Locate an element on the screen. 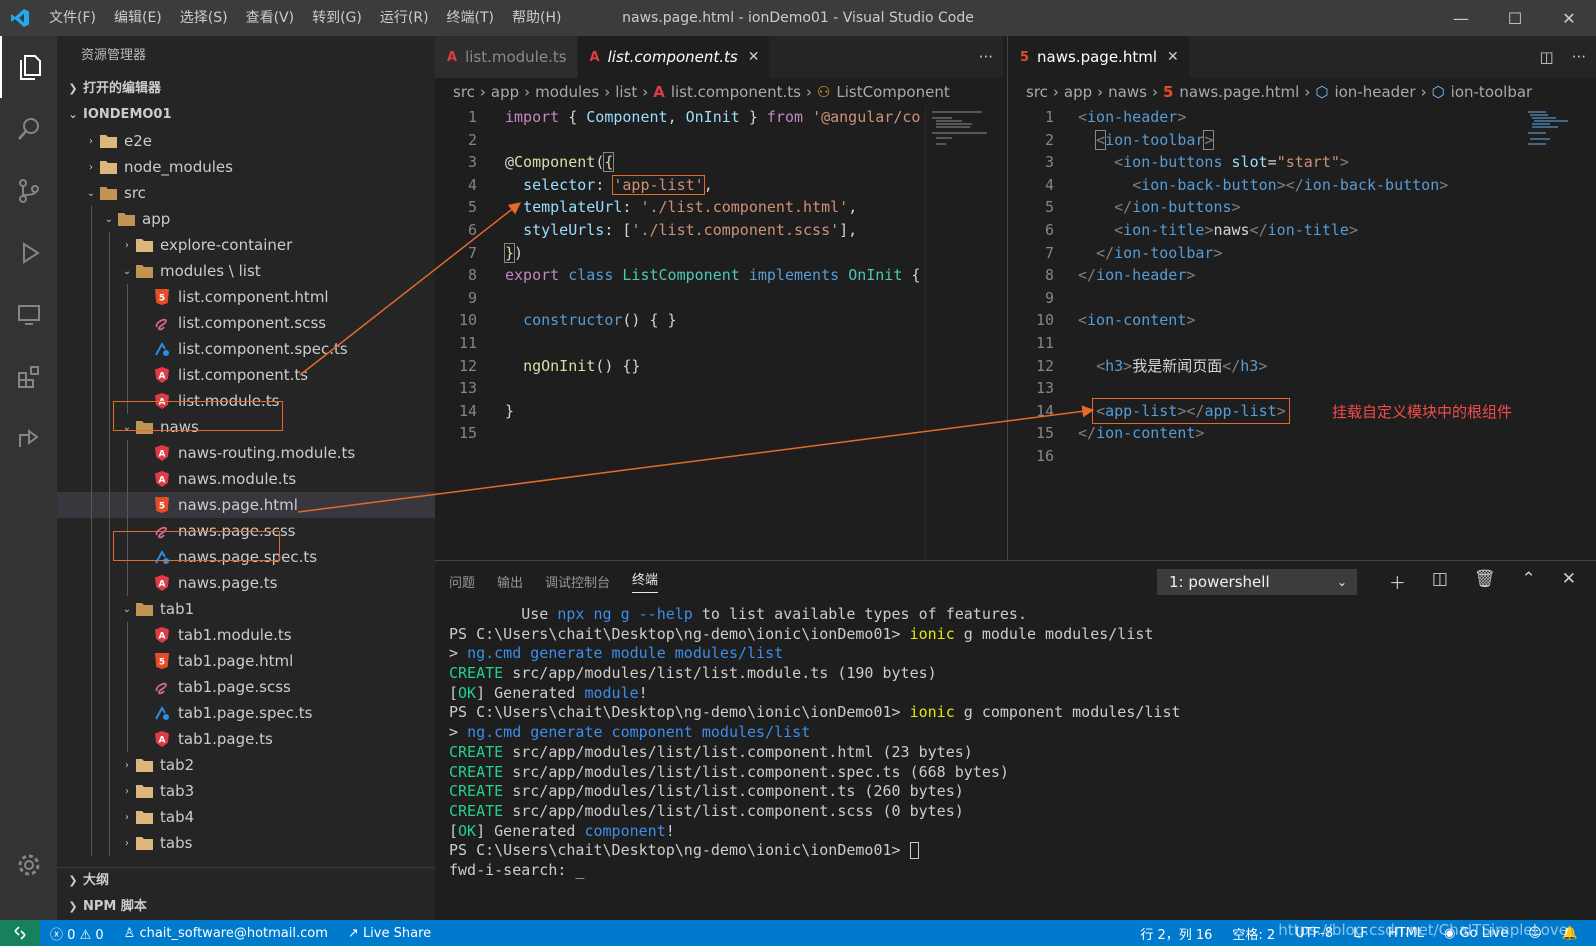  tree-item: tab1.page.scss is located at coordinates (246, 687).